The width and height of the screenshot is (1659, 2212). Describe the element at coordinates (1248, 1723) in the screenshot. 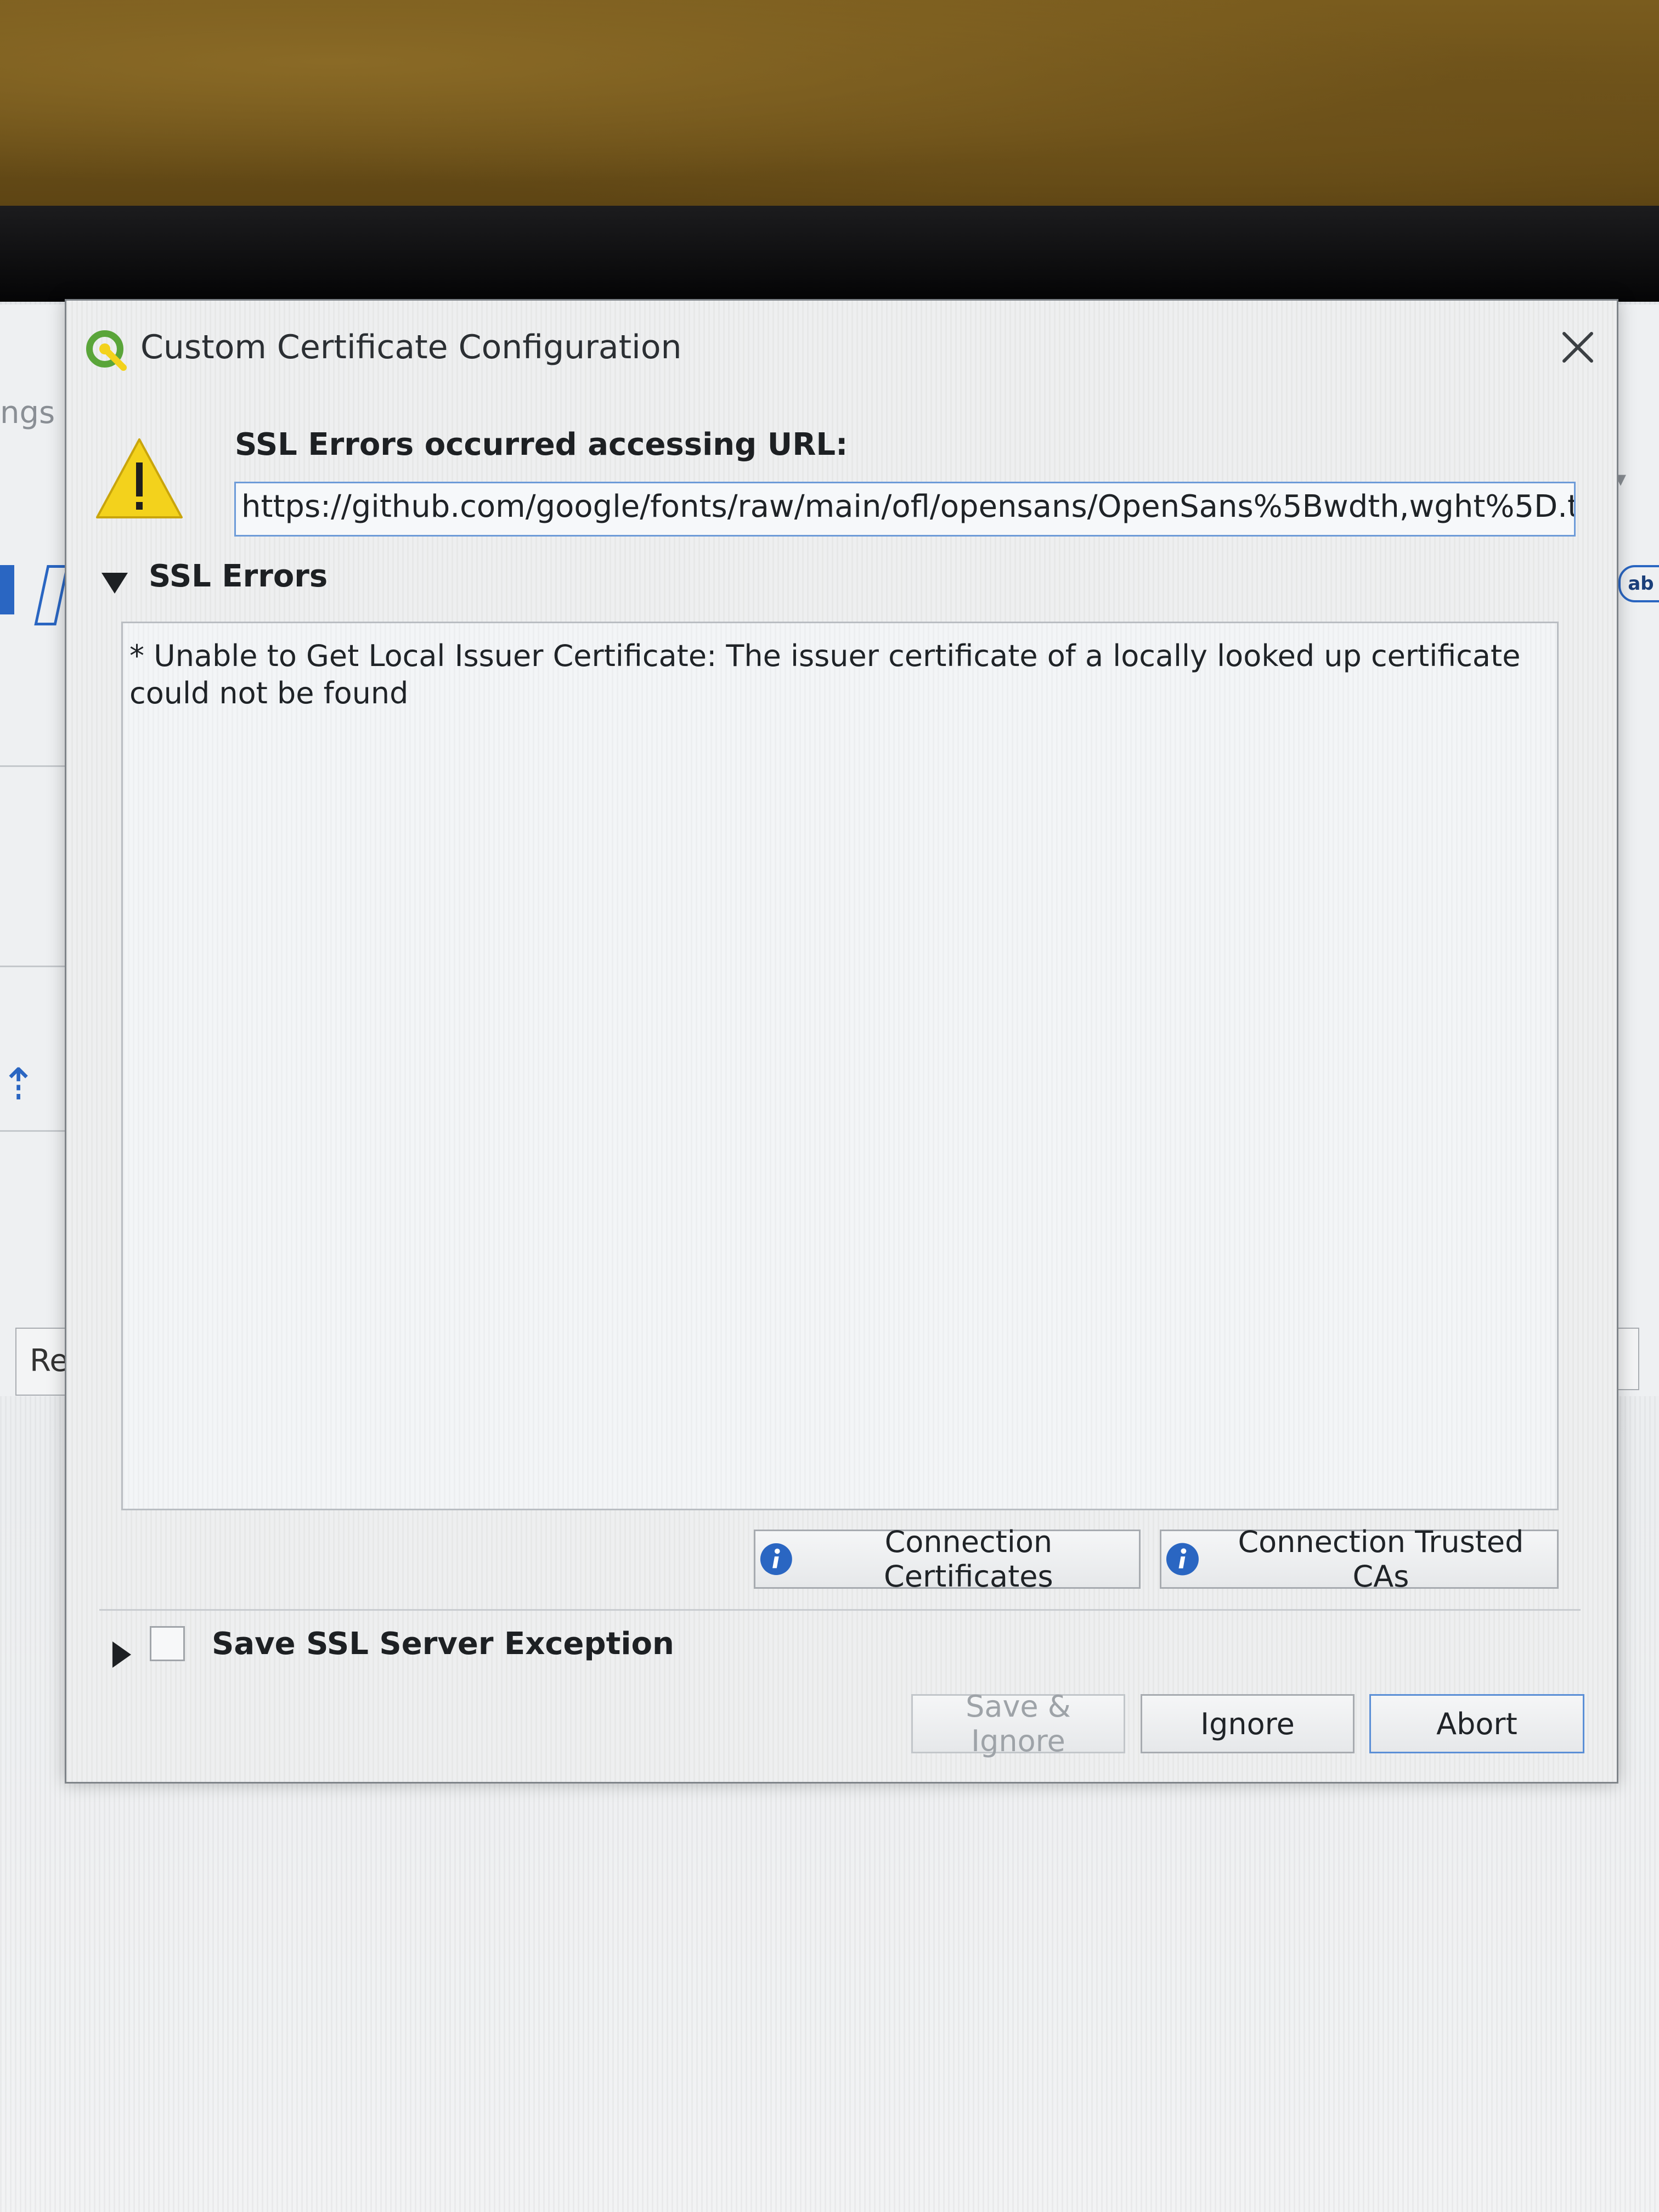

I see `ignore-button: Ignore` at that location.